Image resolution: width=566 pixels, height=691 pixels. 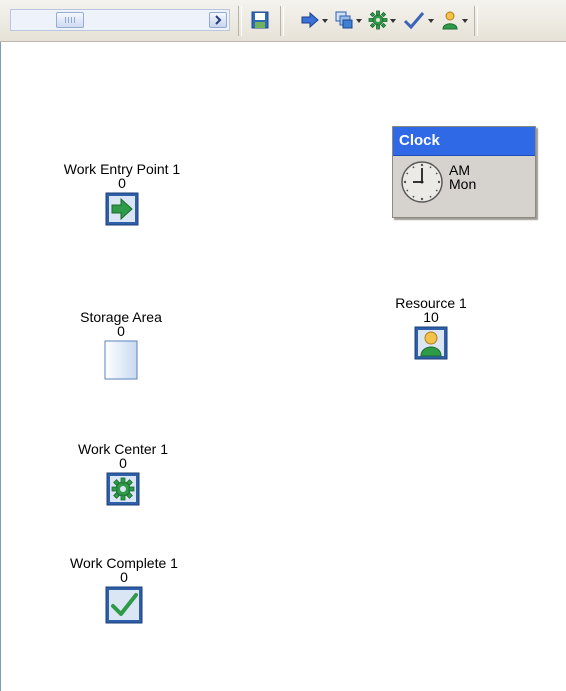 I want to click on horizontal-scrollbar, so click(x=120, y=20).